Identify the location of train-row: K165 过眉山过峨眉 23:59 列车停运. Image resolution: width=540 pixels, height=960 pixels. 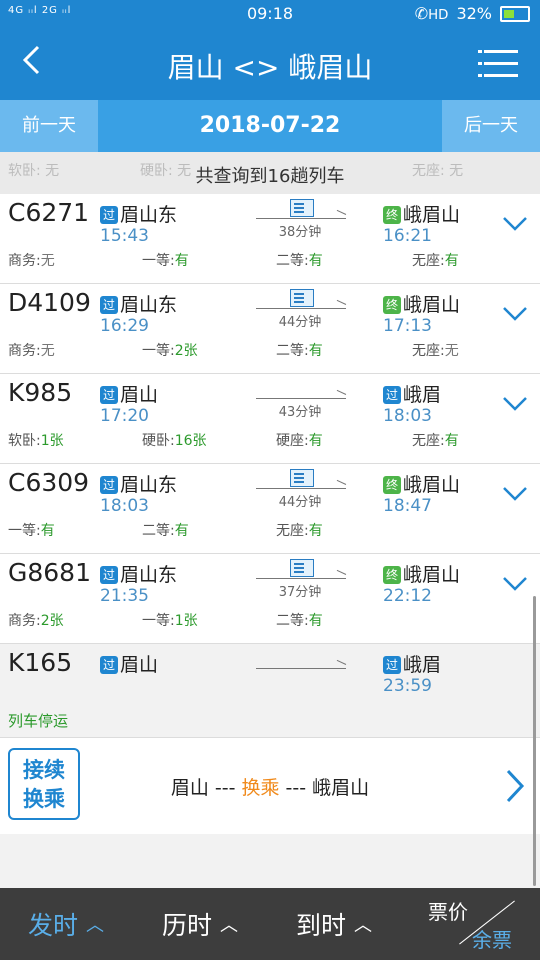
(270, 692).